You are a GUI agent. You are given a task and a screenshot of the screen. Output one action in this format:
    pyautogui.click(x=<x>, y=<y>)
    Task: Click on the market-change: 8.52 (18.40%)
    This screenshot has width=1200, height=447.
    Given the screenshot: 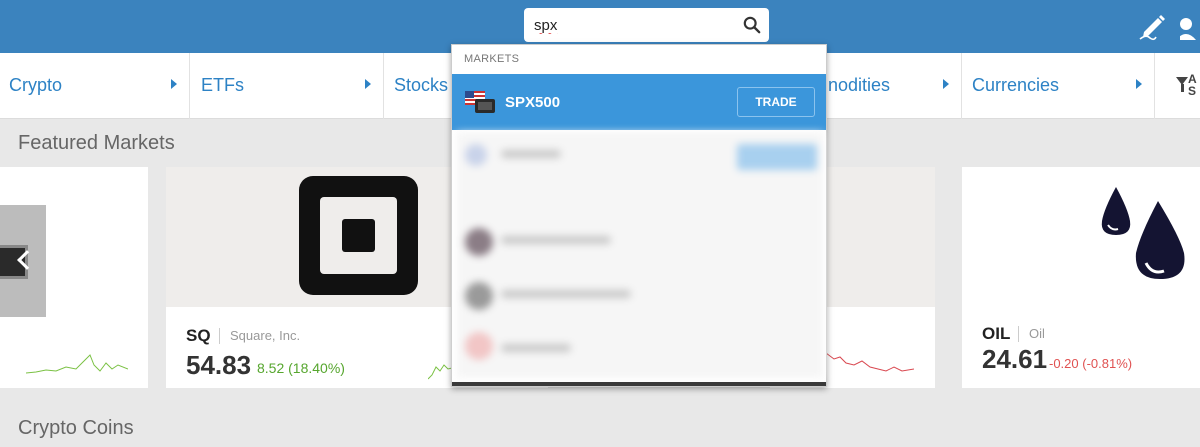 What is the action you would take?
    pyautogui.click(x=301, y=368)
    